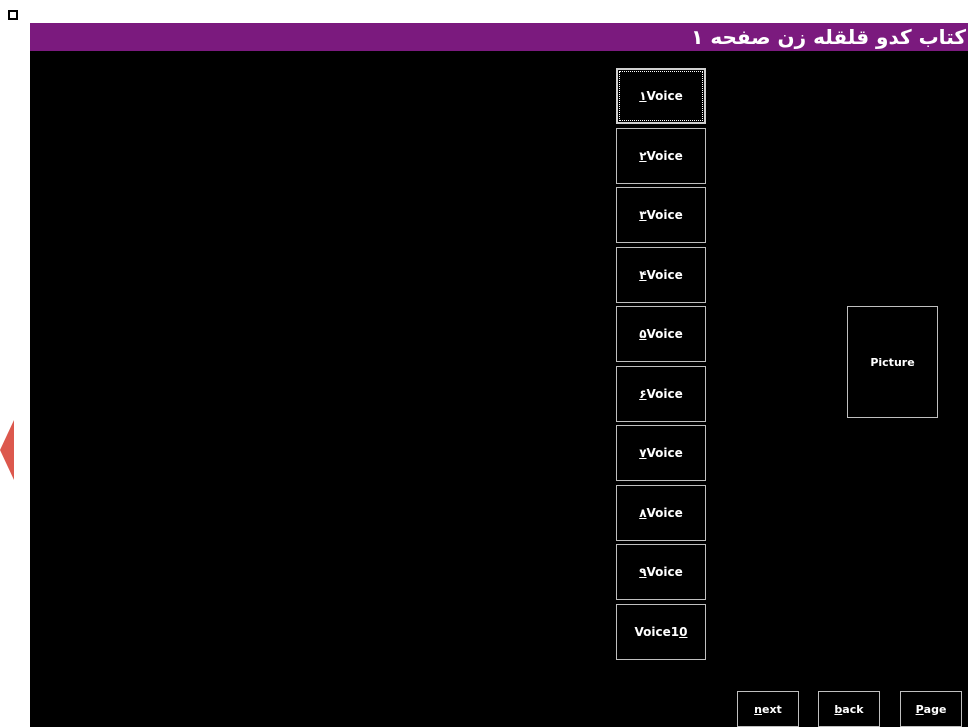 This screenshot has width=968, height=727. I want to click on voice-10-button: Voice1 0, so click(661, 632).